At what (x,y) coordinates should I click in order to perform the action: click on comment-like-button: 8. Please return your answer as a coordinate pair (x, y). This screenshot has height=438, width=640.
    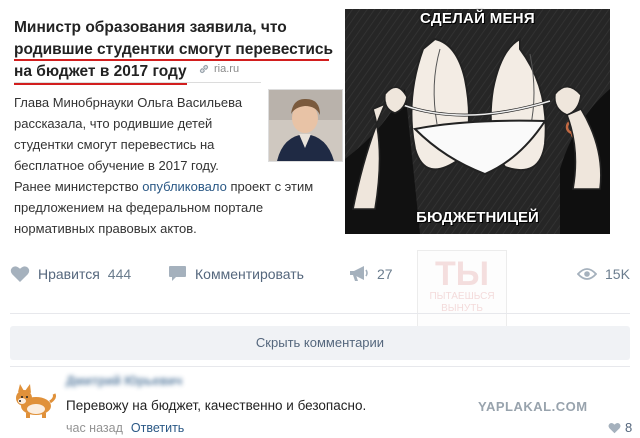
    Looking at the image, I should click on (620, 427).